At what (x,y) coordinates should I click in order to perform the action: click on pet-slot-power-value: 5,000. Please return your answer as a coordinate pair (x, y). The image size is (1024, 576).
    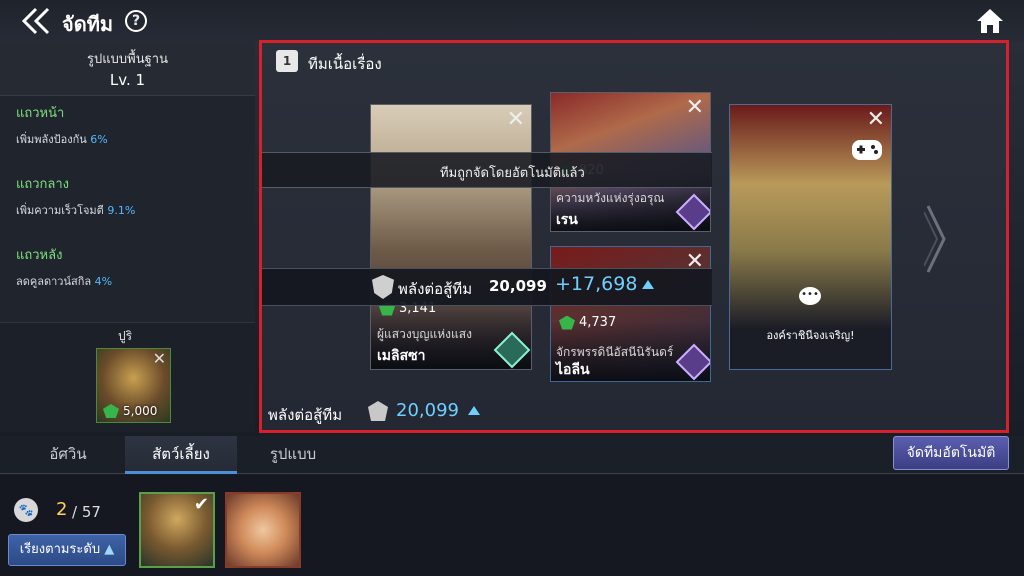
    Looking at the image, I should click on (140, 410).